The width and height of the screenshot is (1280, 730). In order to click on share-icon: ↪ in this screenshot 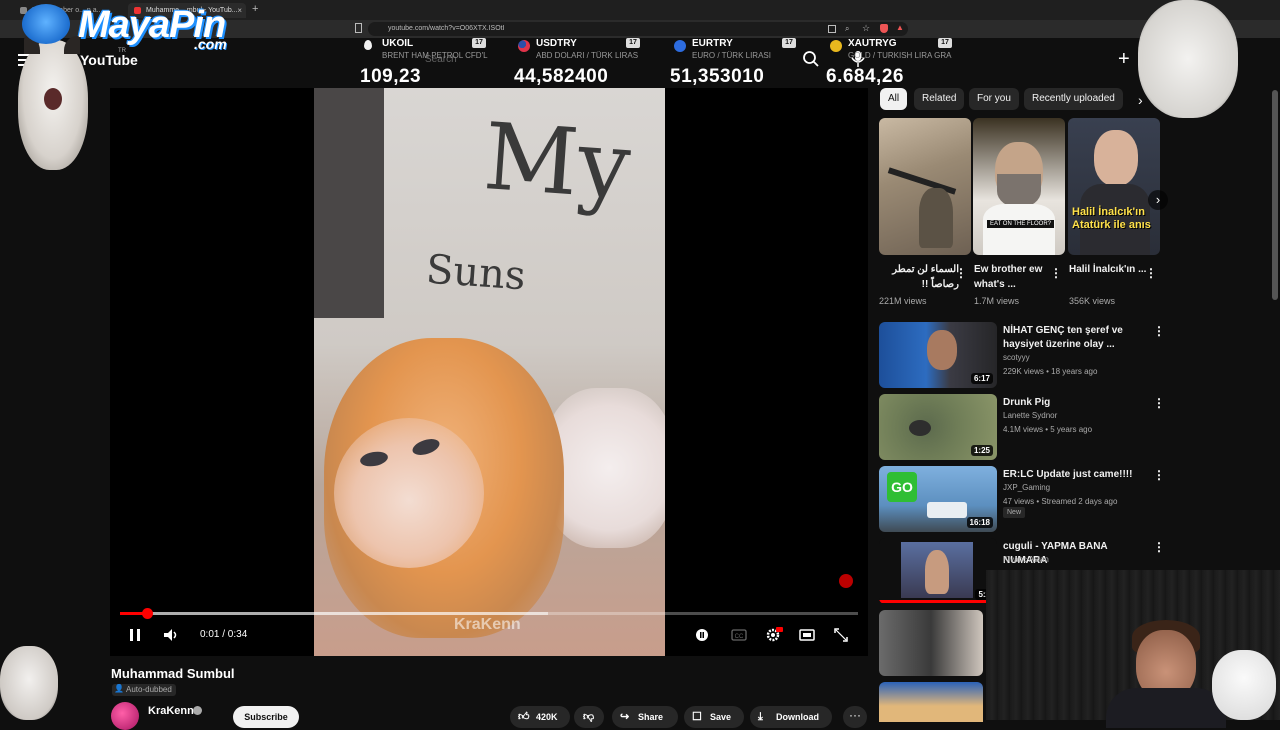, I will do `click(625, 717)`.